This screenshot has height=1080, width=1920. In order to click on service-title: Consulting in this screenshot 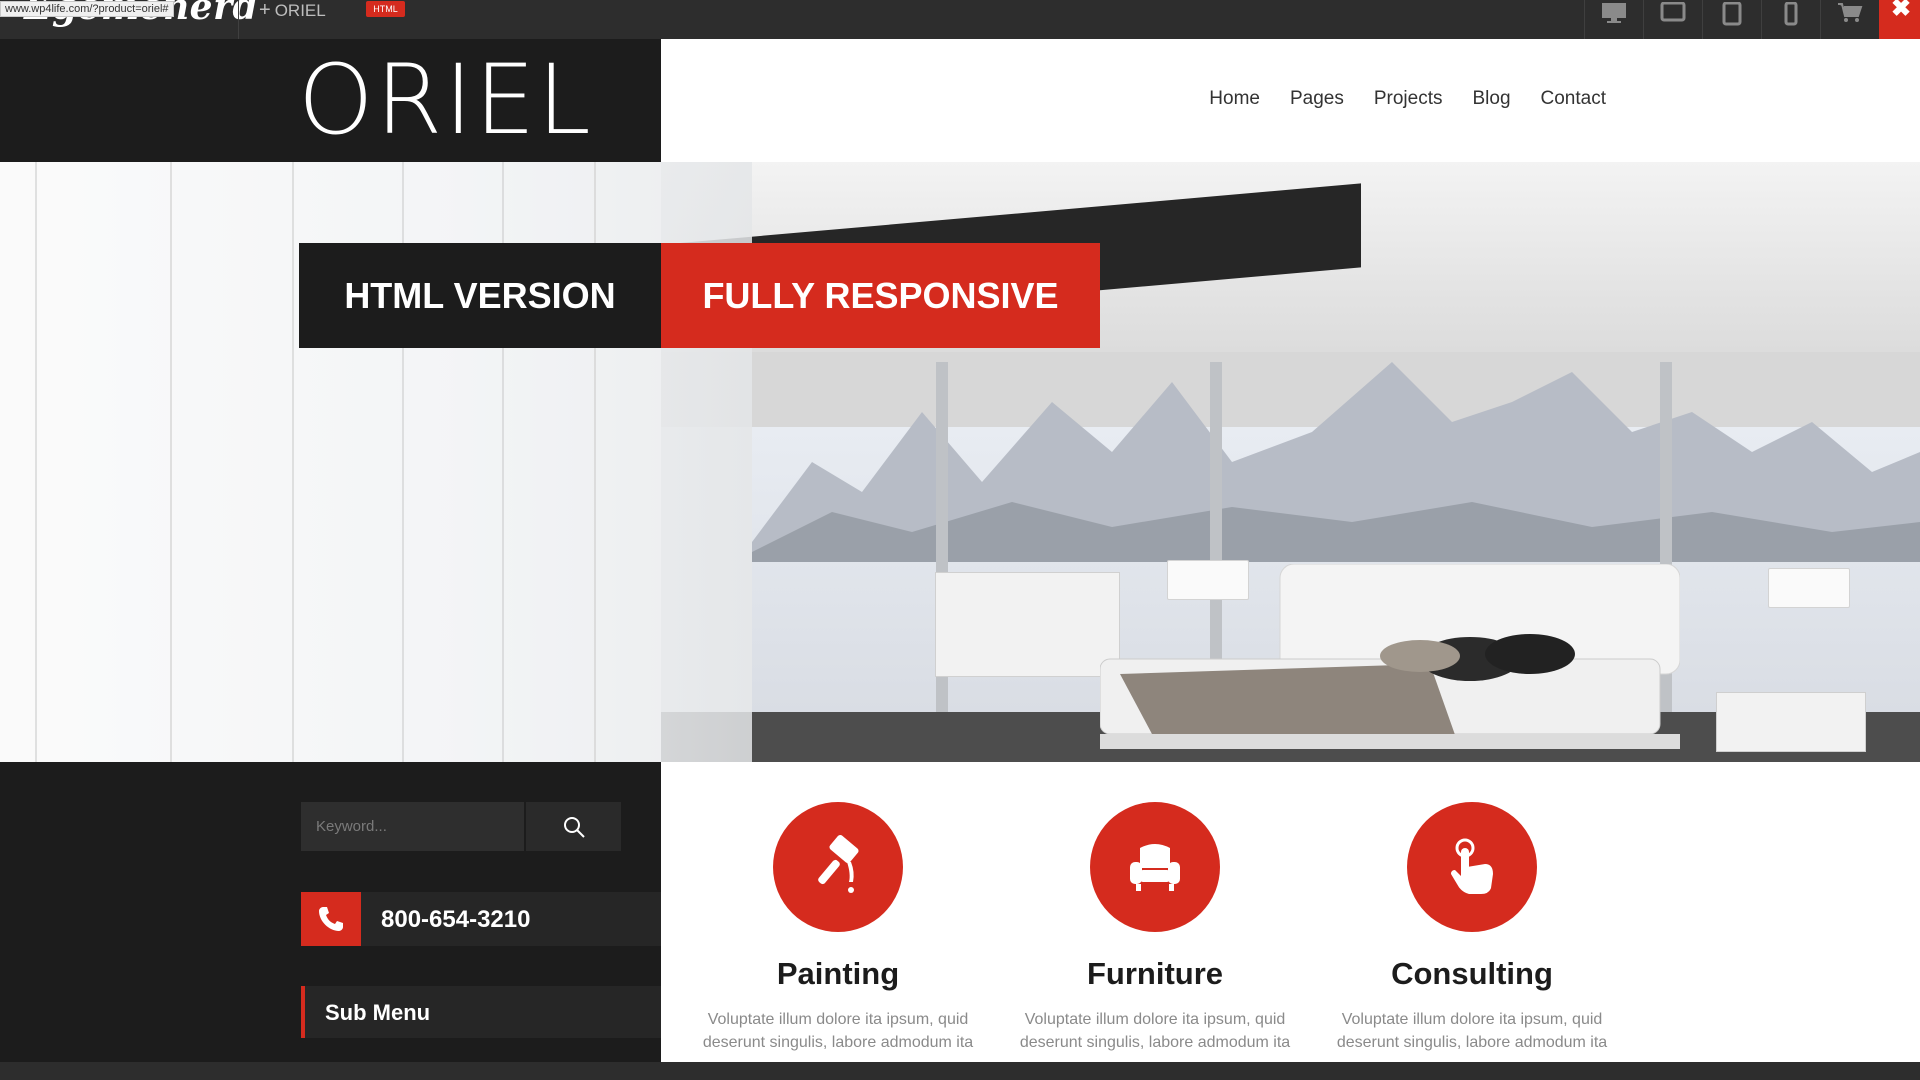, I will do `click(1472, 973)`.